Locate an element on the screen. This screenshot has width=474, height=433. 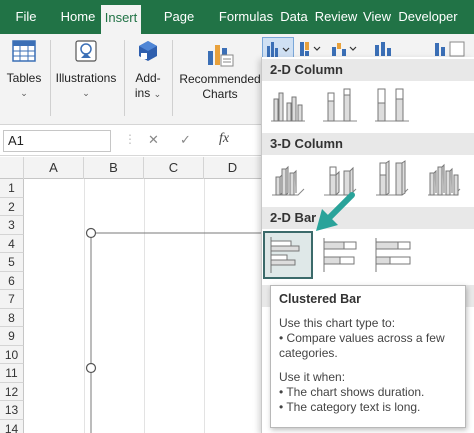
recommended-charts-label-1: Recommended is located at coordinates (220, 79).